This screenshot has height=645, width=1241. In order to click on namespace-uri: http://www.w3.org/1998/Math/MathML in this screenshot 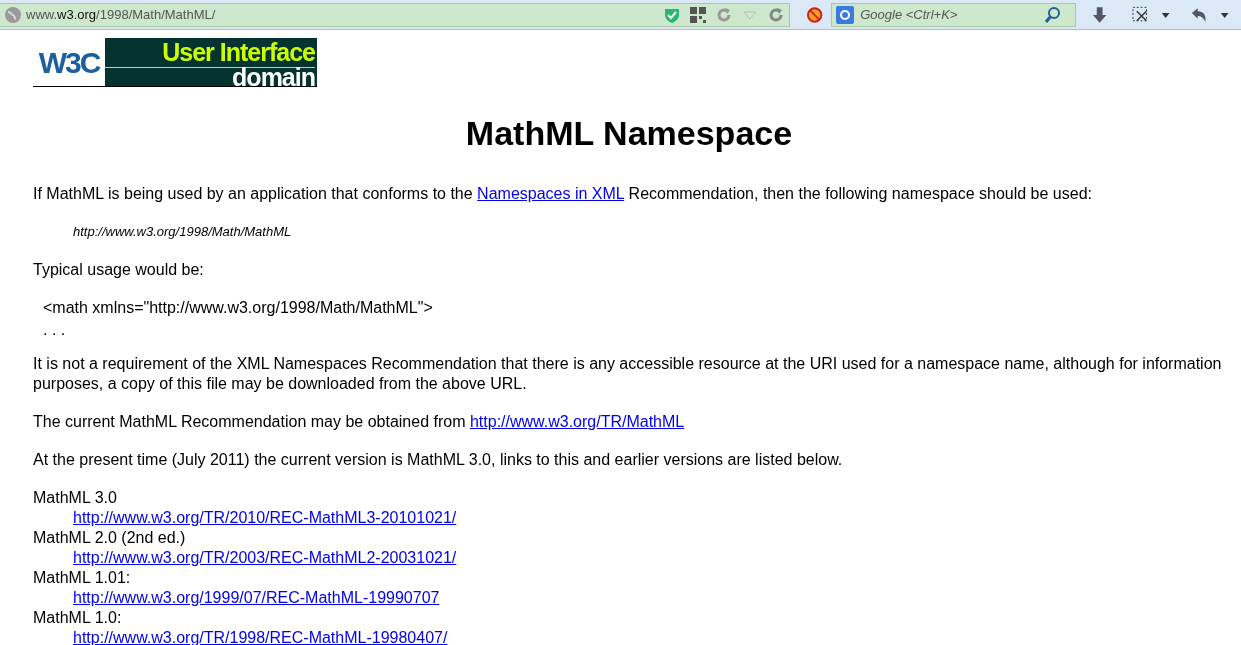, I will do `click(183, 231)`.